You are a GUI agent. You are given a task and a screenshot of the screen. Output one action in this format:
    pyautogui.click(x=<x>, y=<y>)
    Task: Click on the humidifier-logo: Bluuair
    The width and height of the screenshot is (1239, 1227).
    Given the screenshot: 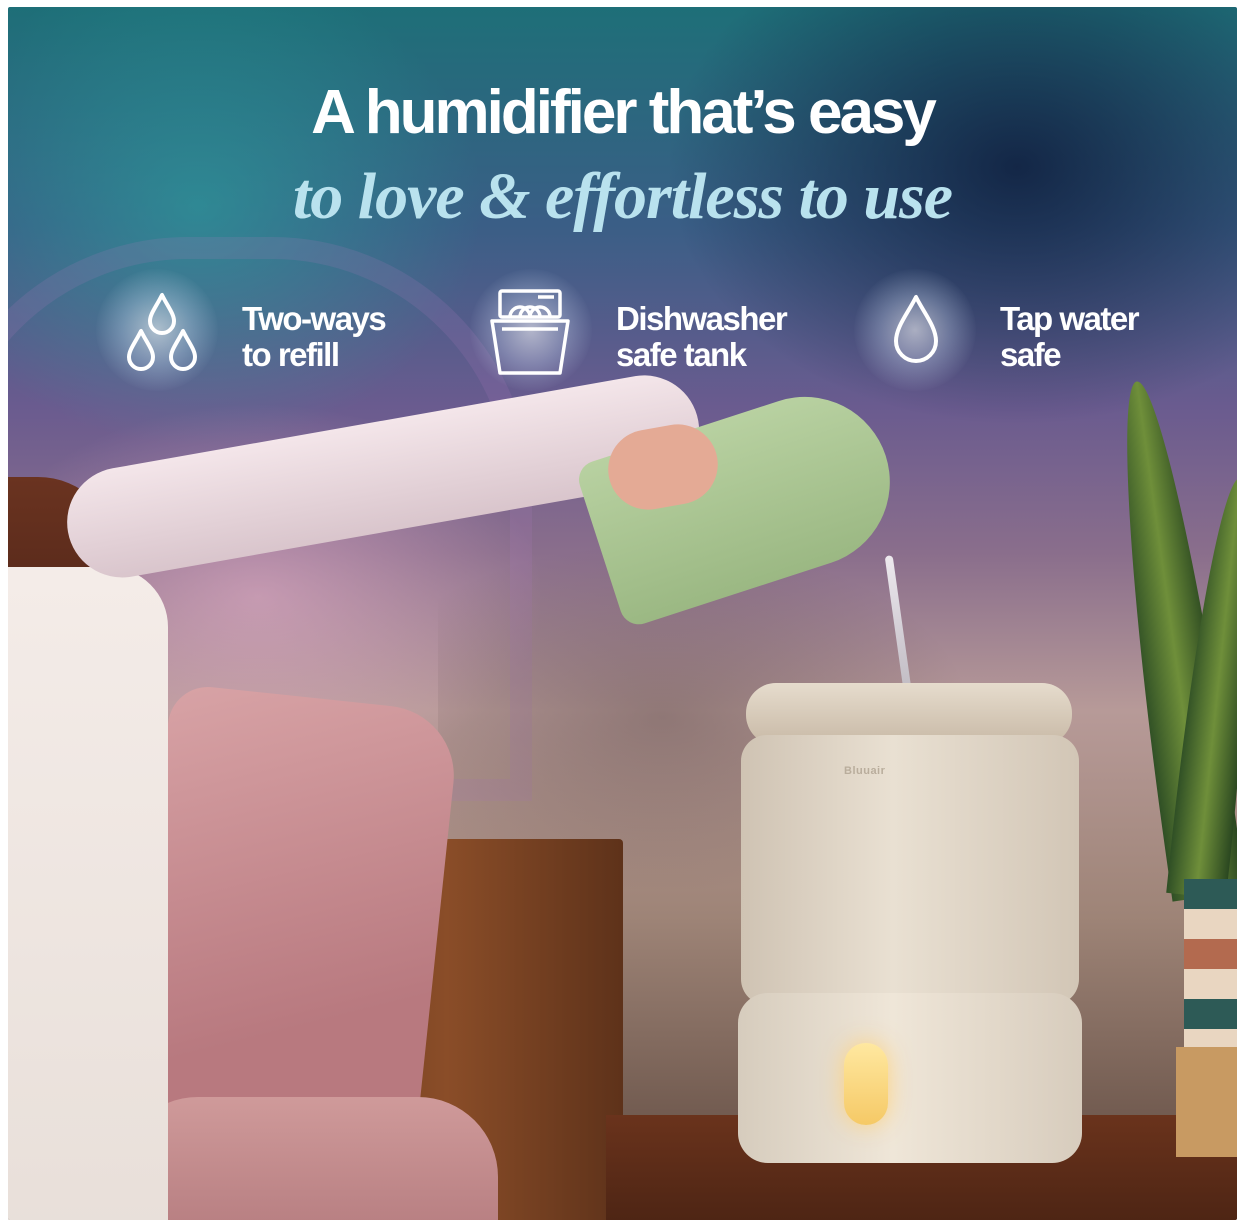 What is the action you would take?
    pyautogui.click(x=865, y=771)
    